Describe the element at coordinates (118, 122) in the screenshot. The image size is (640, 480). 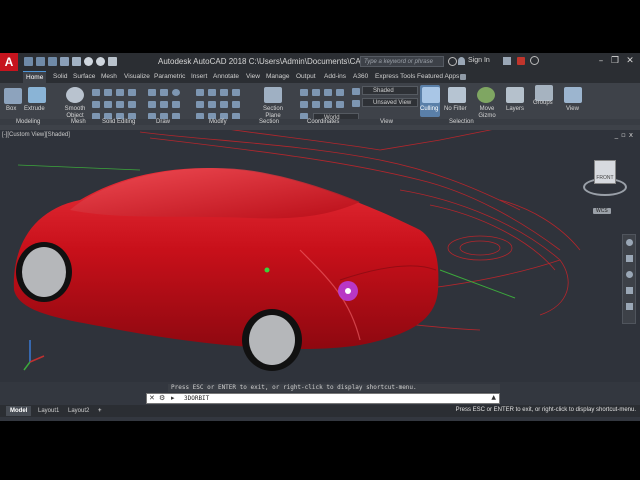
I see `panel-solid-editing: Solid Editing` at that location.